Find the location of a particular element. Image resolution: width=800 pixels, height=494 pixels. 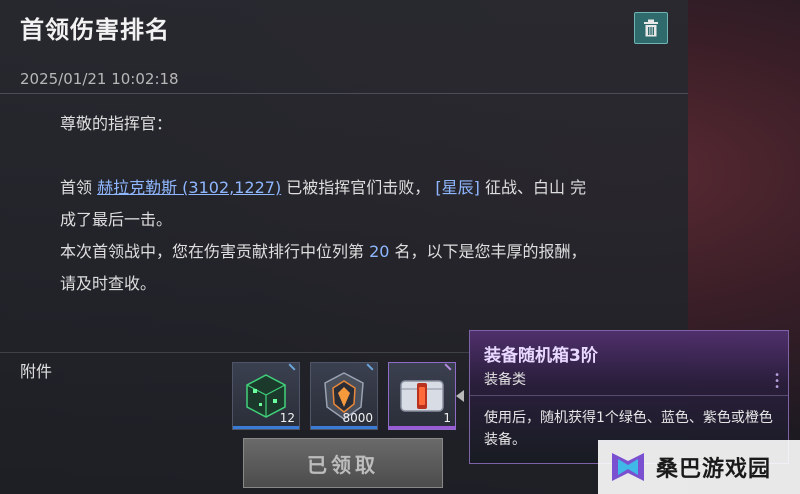

trash-icon is located at coordinates (651, 28).